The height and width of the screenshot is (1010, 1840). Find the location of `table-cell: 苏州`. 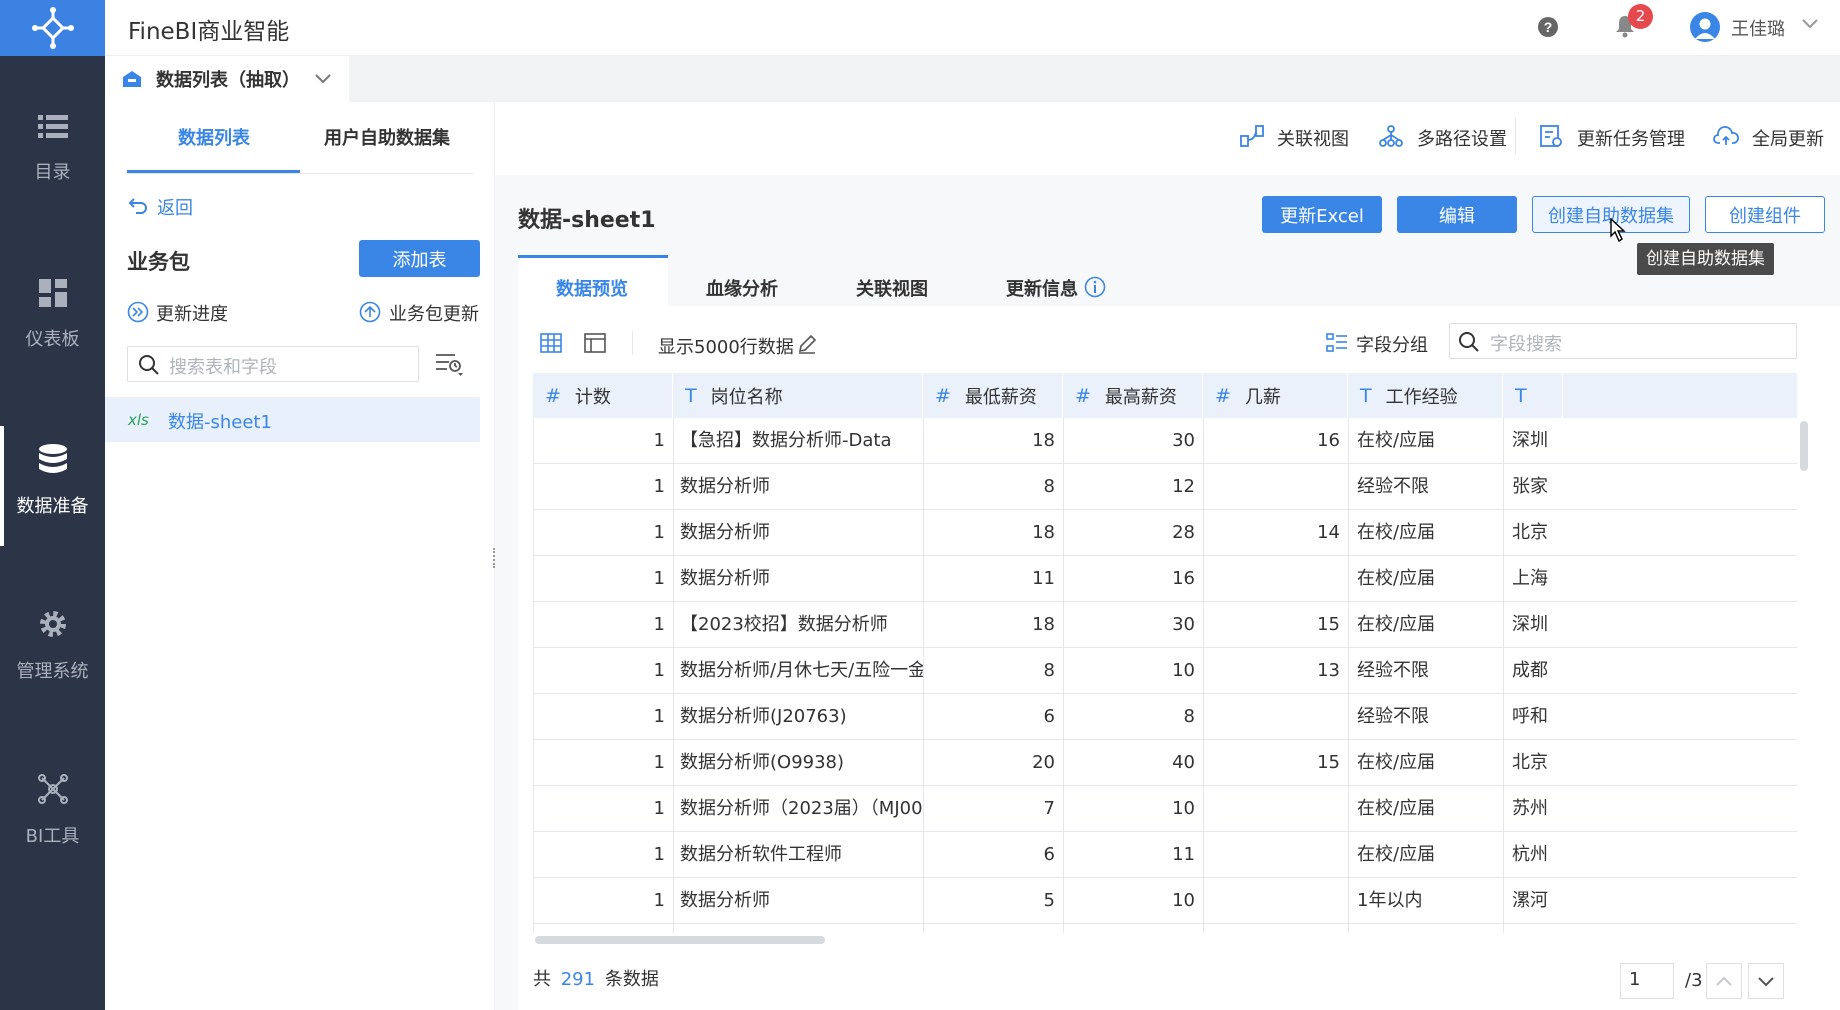

table-cell: 苏州 is located at coordinates (1533, 809).